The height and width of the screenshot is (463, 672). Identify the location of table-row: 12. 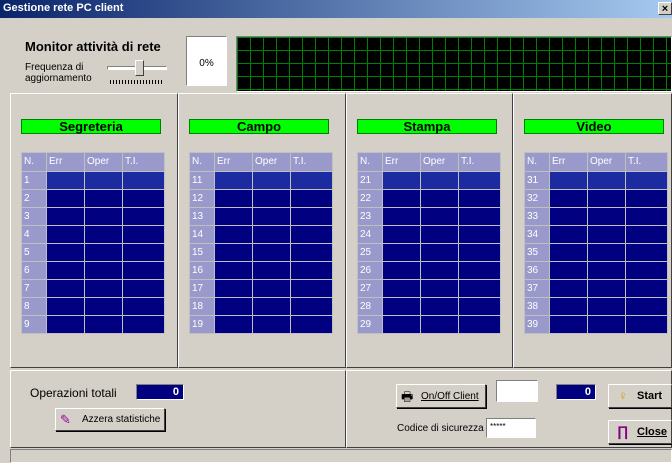
(261, 198).